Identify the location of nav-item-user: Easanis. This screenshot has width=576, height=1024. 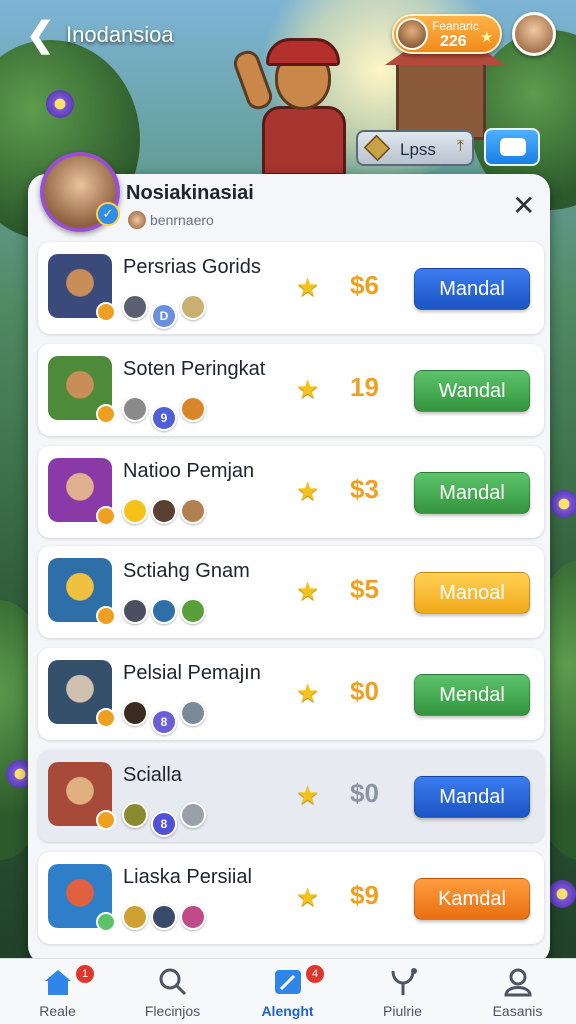
(517, 991).